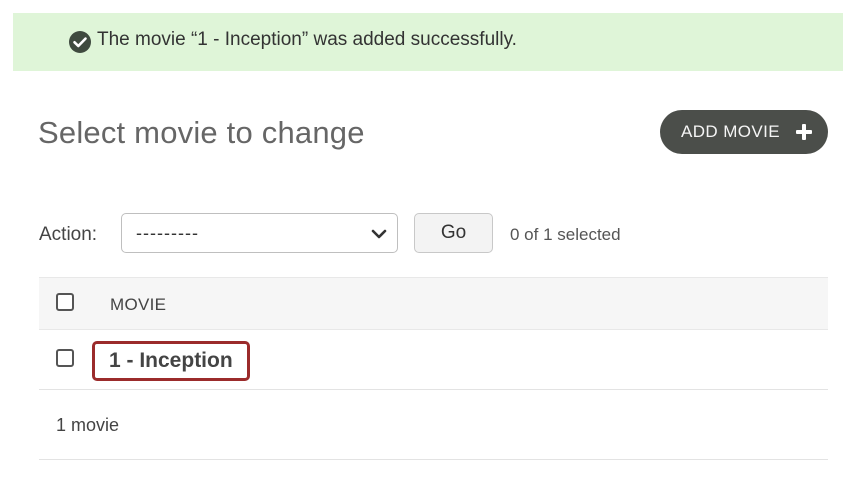  I want to click on table-row: 1 - Inception, so click(433, 360).